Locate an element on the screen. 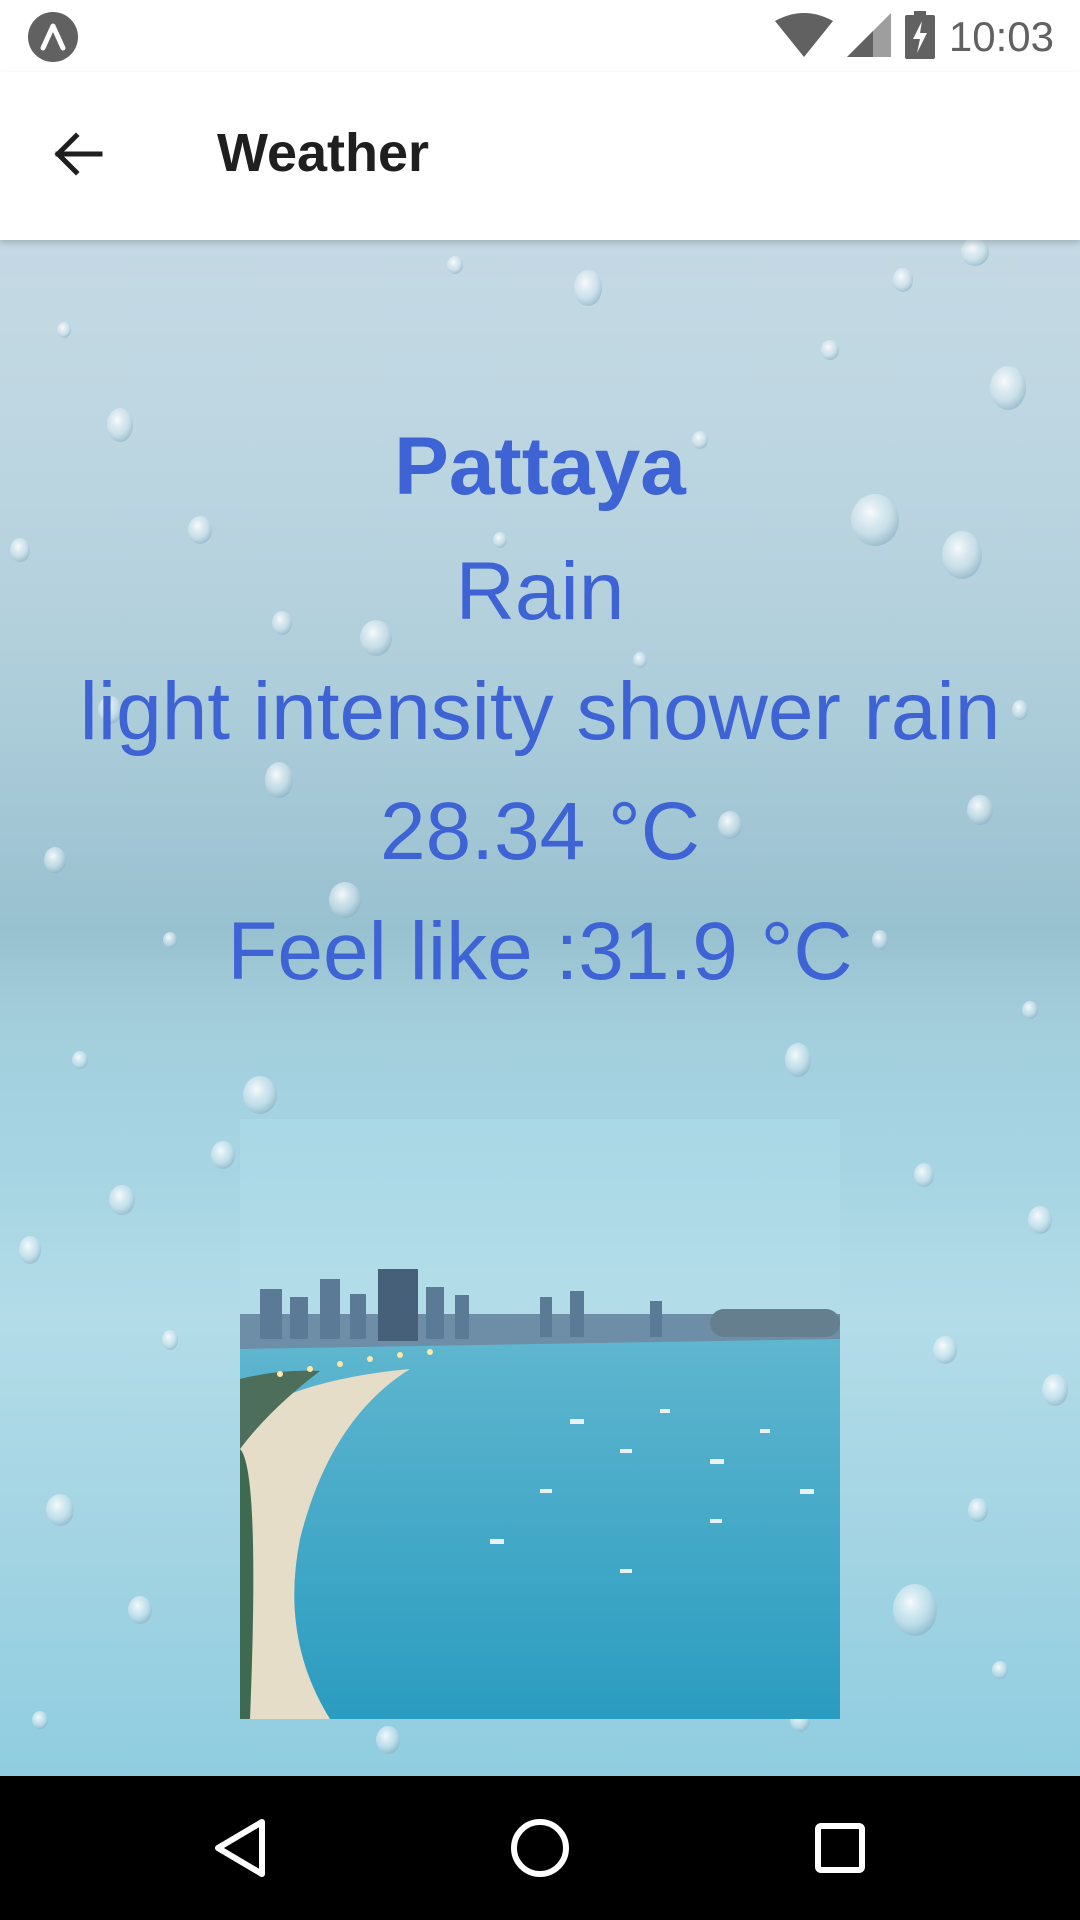  temperature: 28.34 °C is located at coordinates (540, 831).